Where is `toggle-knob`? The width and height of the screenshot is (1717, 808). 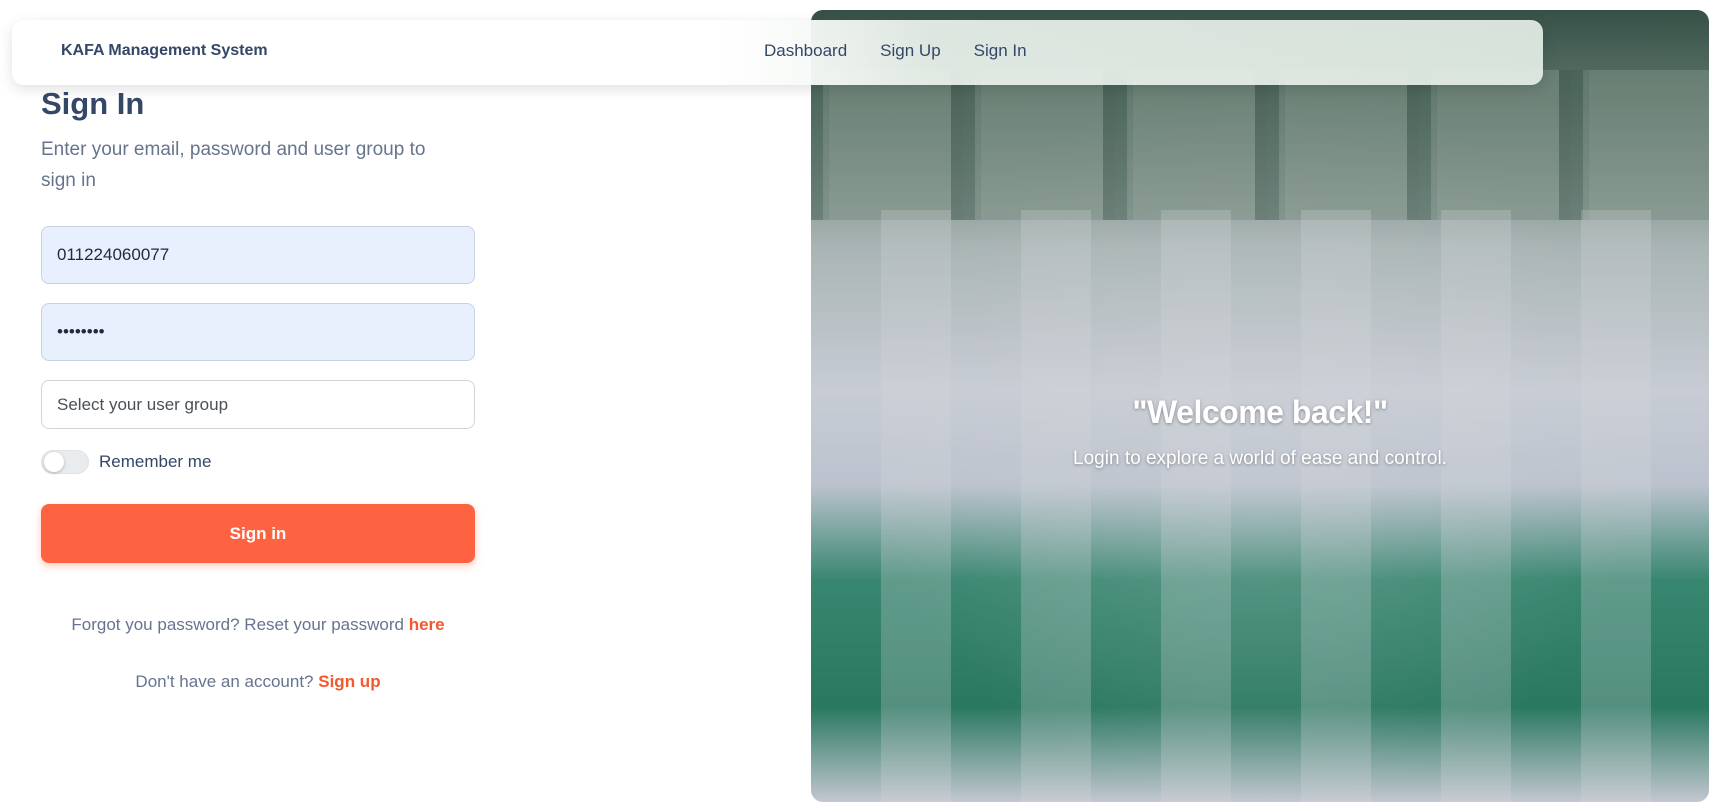 toggle-knob is located at coordinates (54, 462).